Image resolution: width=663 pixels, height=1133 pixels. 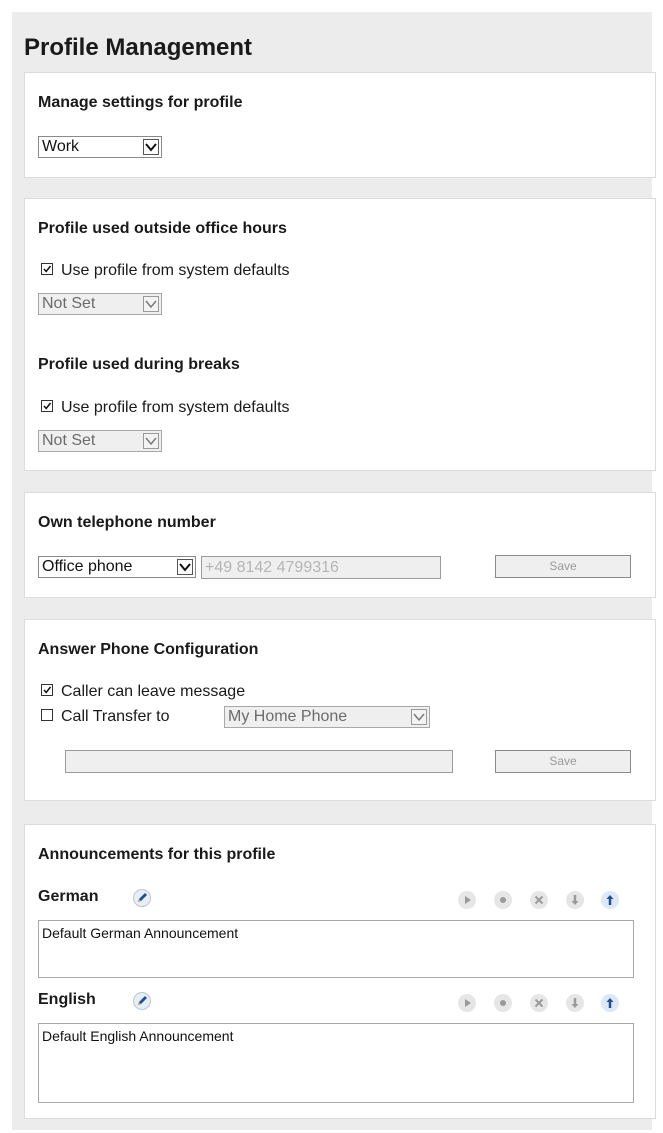 I want to click on caller-leave-message-checkbox: Caller can leave message, so click(x=143, y=692).